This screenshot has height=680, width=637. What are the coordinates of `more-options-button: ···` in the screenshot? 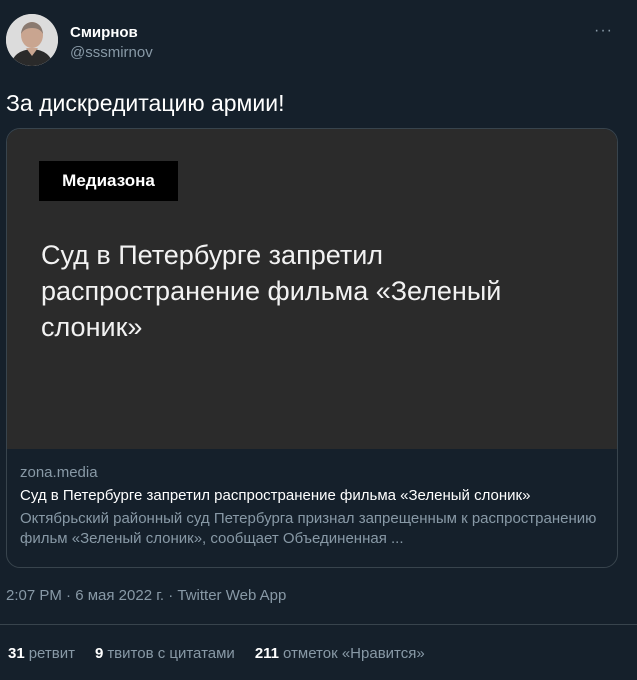 It's located at (603, 31).